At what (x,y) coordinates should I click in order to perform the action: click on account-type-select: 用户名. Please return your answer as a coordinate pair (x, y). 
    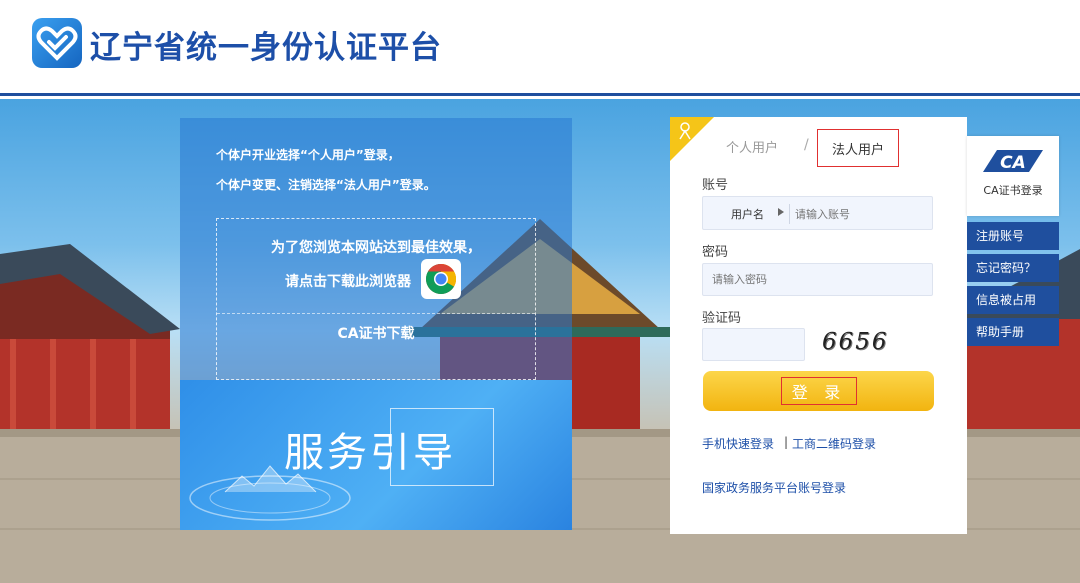
    Looking at the image, I should click on (747, 214).